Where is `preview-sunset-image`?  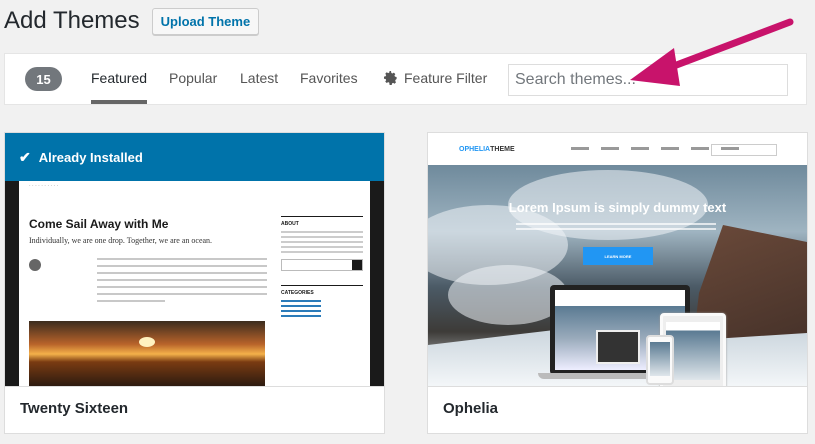 preview-sunset-image is located at coordinates (147, 354).